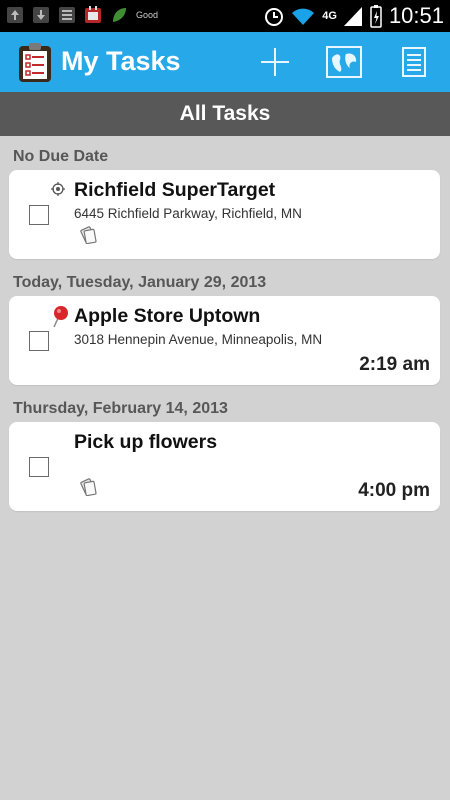  What do you see at coordinates (146, 442) in the screenshot?
I see `task-title: Pick up flowers` at bounding box center [146, 442].